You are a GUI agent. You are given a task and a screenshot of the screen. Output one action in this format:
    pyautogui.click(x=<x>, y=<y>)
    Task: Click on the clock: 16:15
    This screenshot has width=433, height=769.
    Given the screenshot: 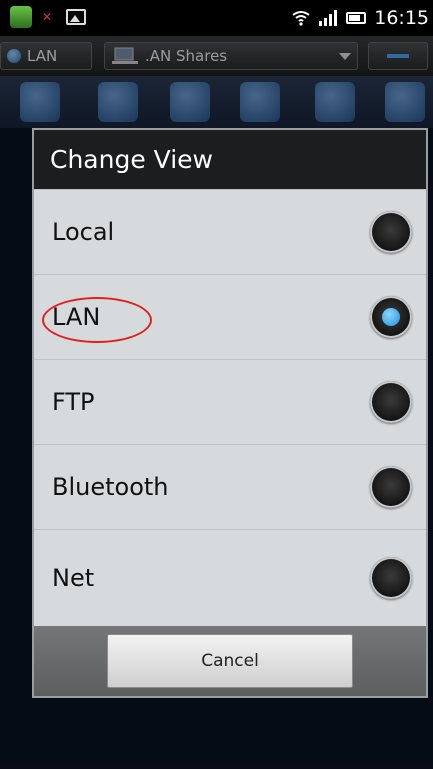 What is the action you would take?
    pyautogui.click(x=401, y=18)
    